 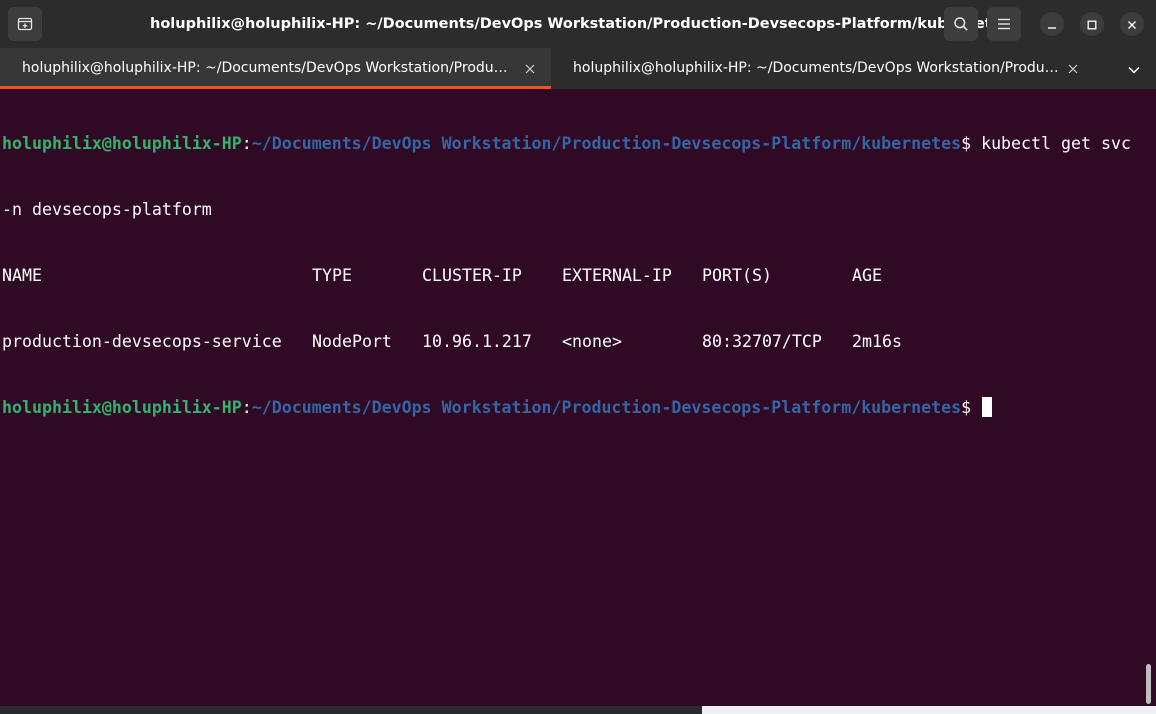 What do you see at coordinates (737, 275) in the screenshot?
I see `table-header-cell: PORT(S)` at bounding box center [737, 275].